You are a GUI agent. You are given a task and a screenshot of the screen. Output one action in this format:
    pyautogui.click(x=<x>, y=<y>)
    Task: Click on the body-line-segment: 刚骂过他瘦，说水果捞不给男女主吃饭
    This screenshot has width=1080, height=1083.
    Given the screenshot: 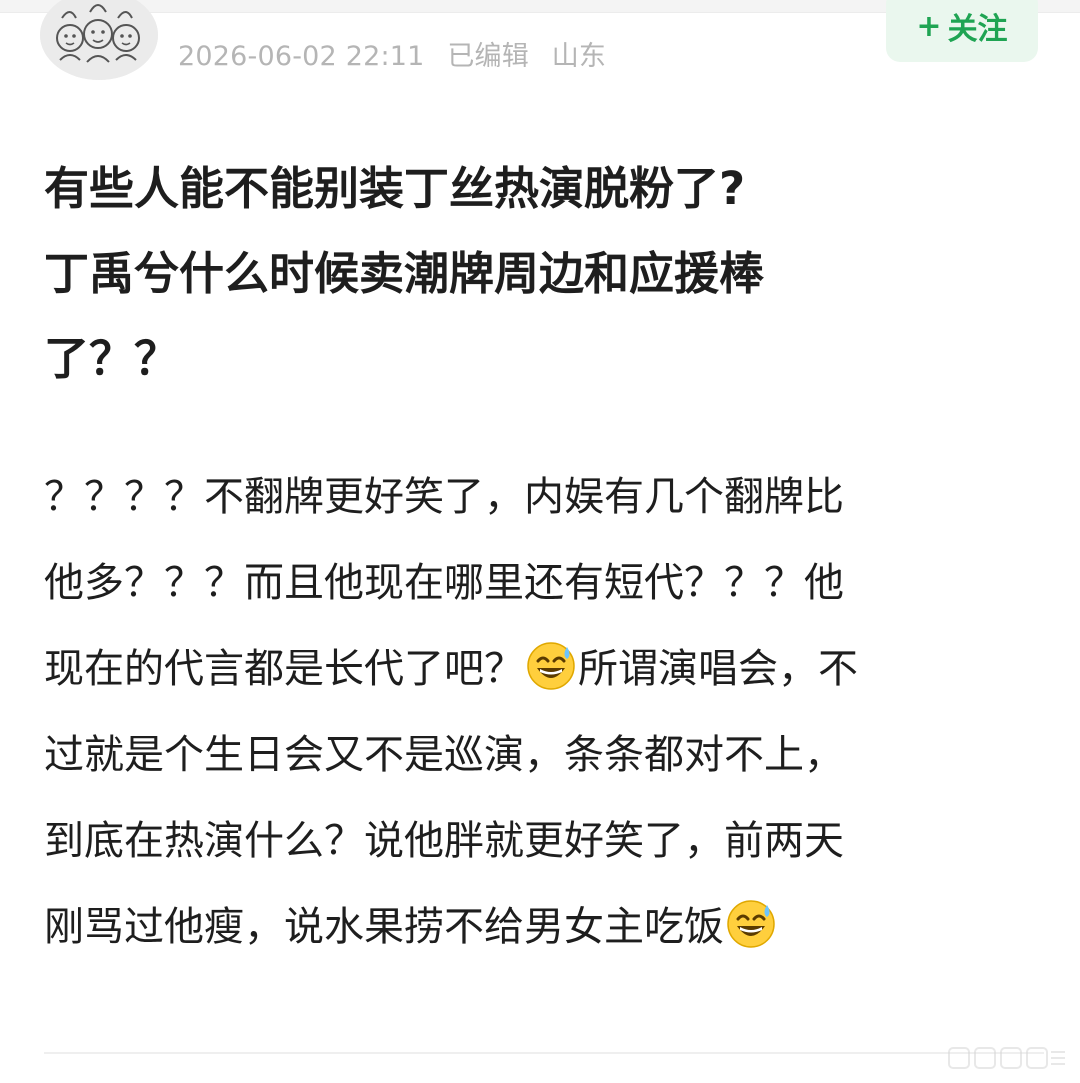 What is the action you would take?
    pyautogui.click(x=384, y=927)
    